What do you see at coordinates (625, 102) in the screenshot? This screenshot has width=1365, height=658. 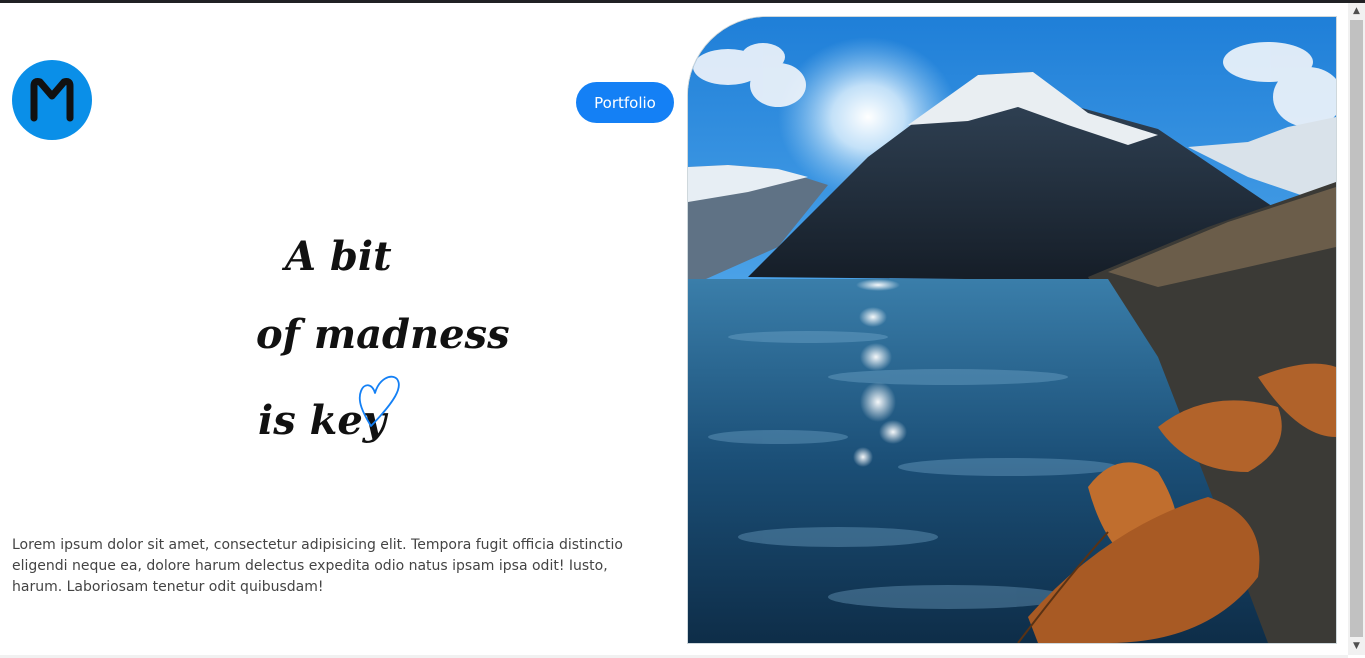 I see `portfolio-button: Portfolio` at bounding box center [625, 102].